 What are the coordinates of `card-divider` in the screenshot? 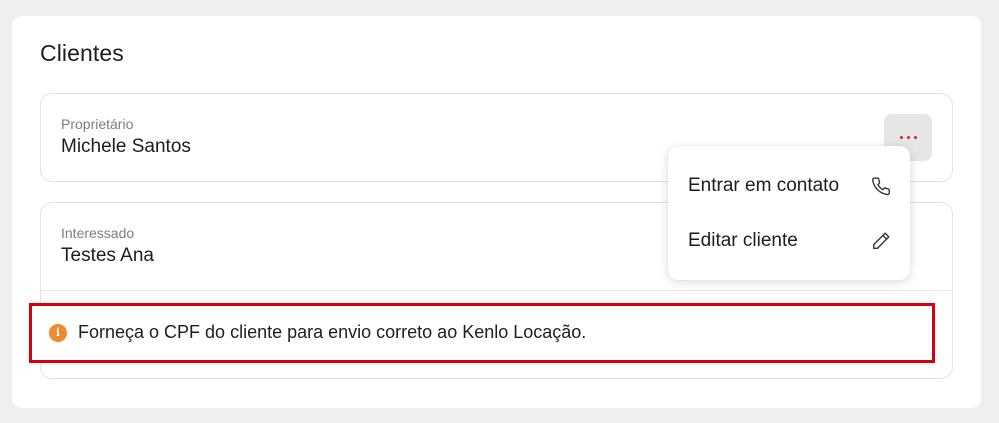 It's located at (496, 290).